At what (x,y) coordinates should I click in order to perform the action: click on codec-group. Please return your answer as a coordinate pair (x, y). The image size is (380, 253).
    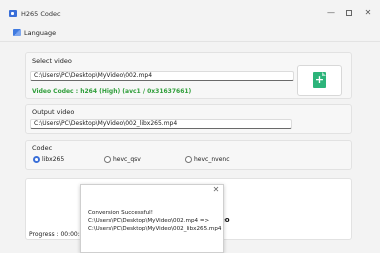
    Looking at the image, I should click on (188, 155).